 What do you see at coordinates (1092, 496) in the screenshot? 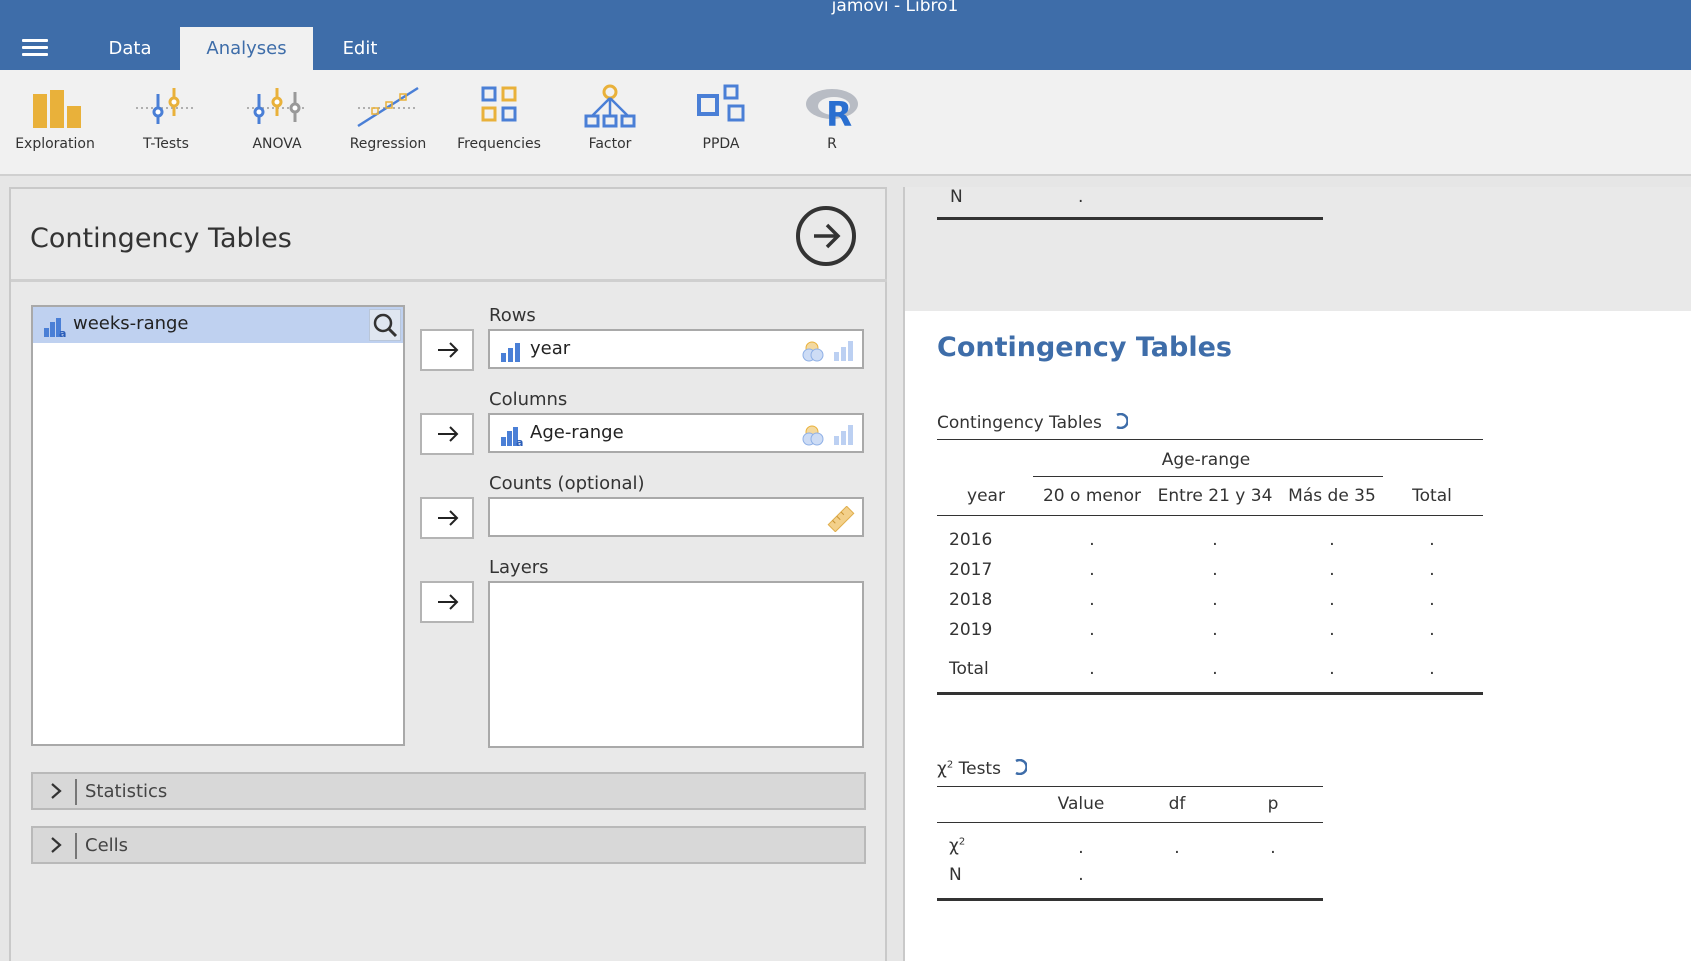
I see `column-header: 20 o menor` at bounding box center [1092, 496].